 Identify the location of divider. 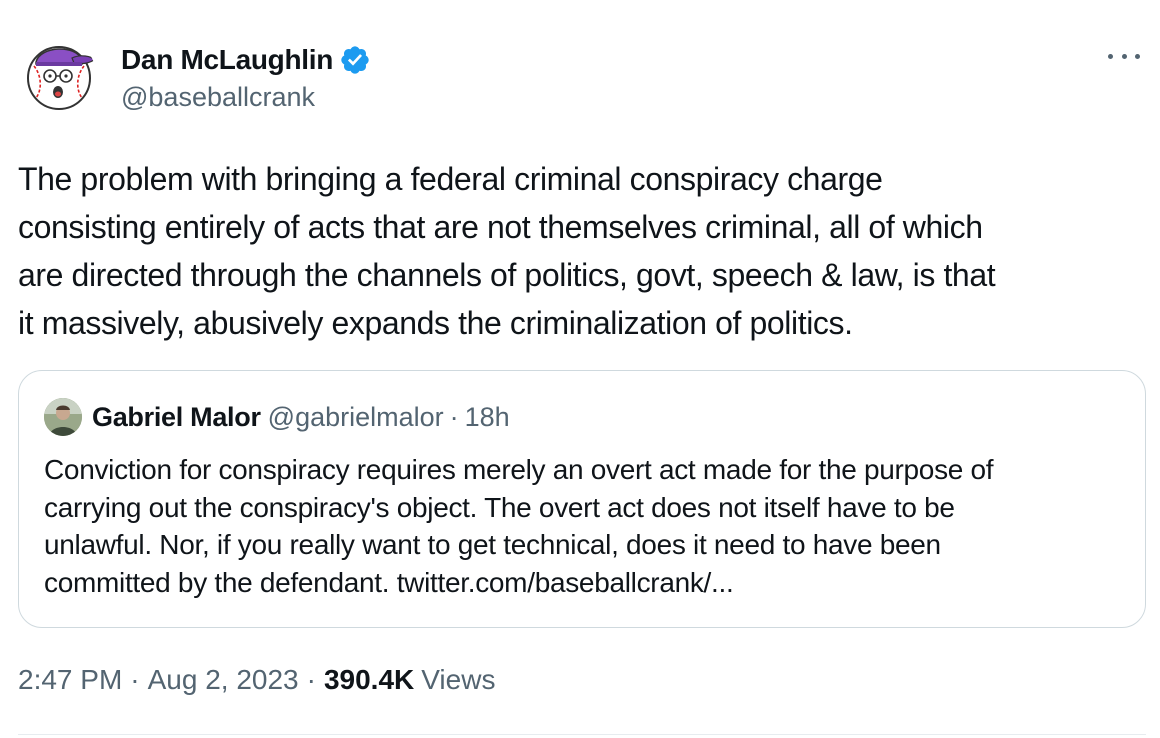
(582, 734).